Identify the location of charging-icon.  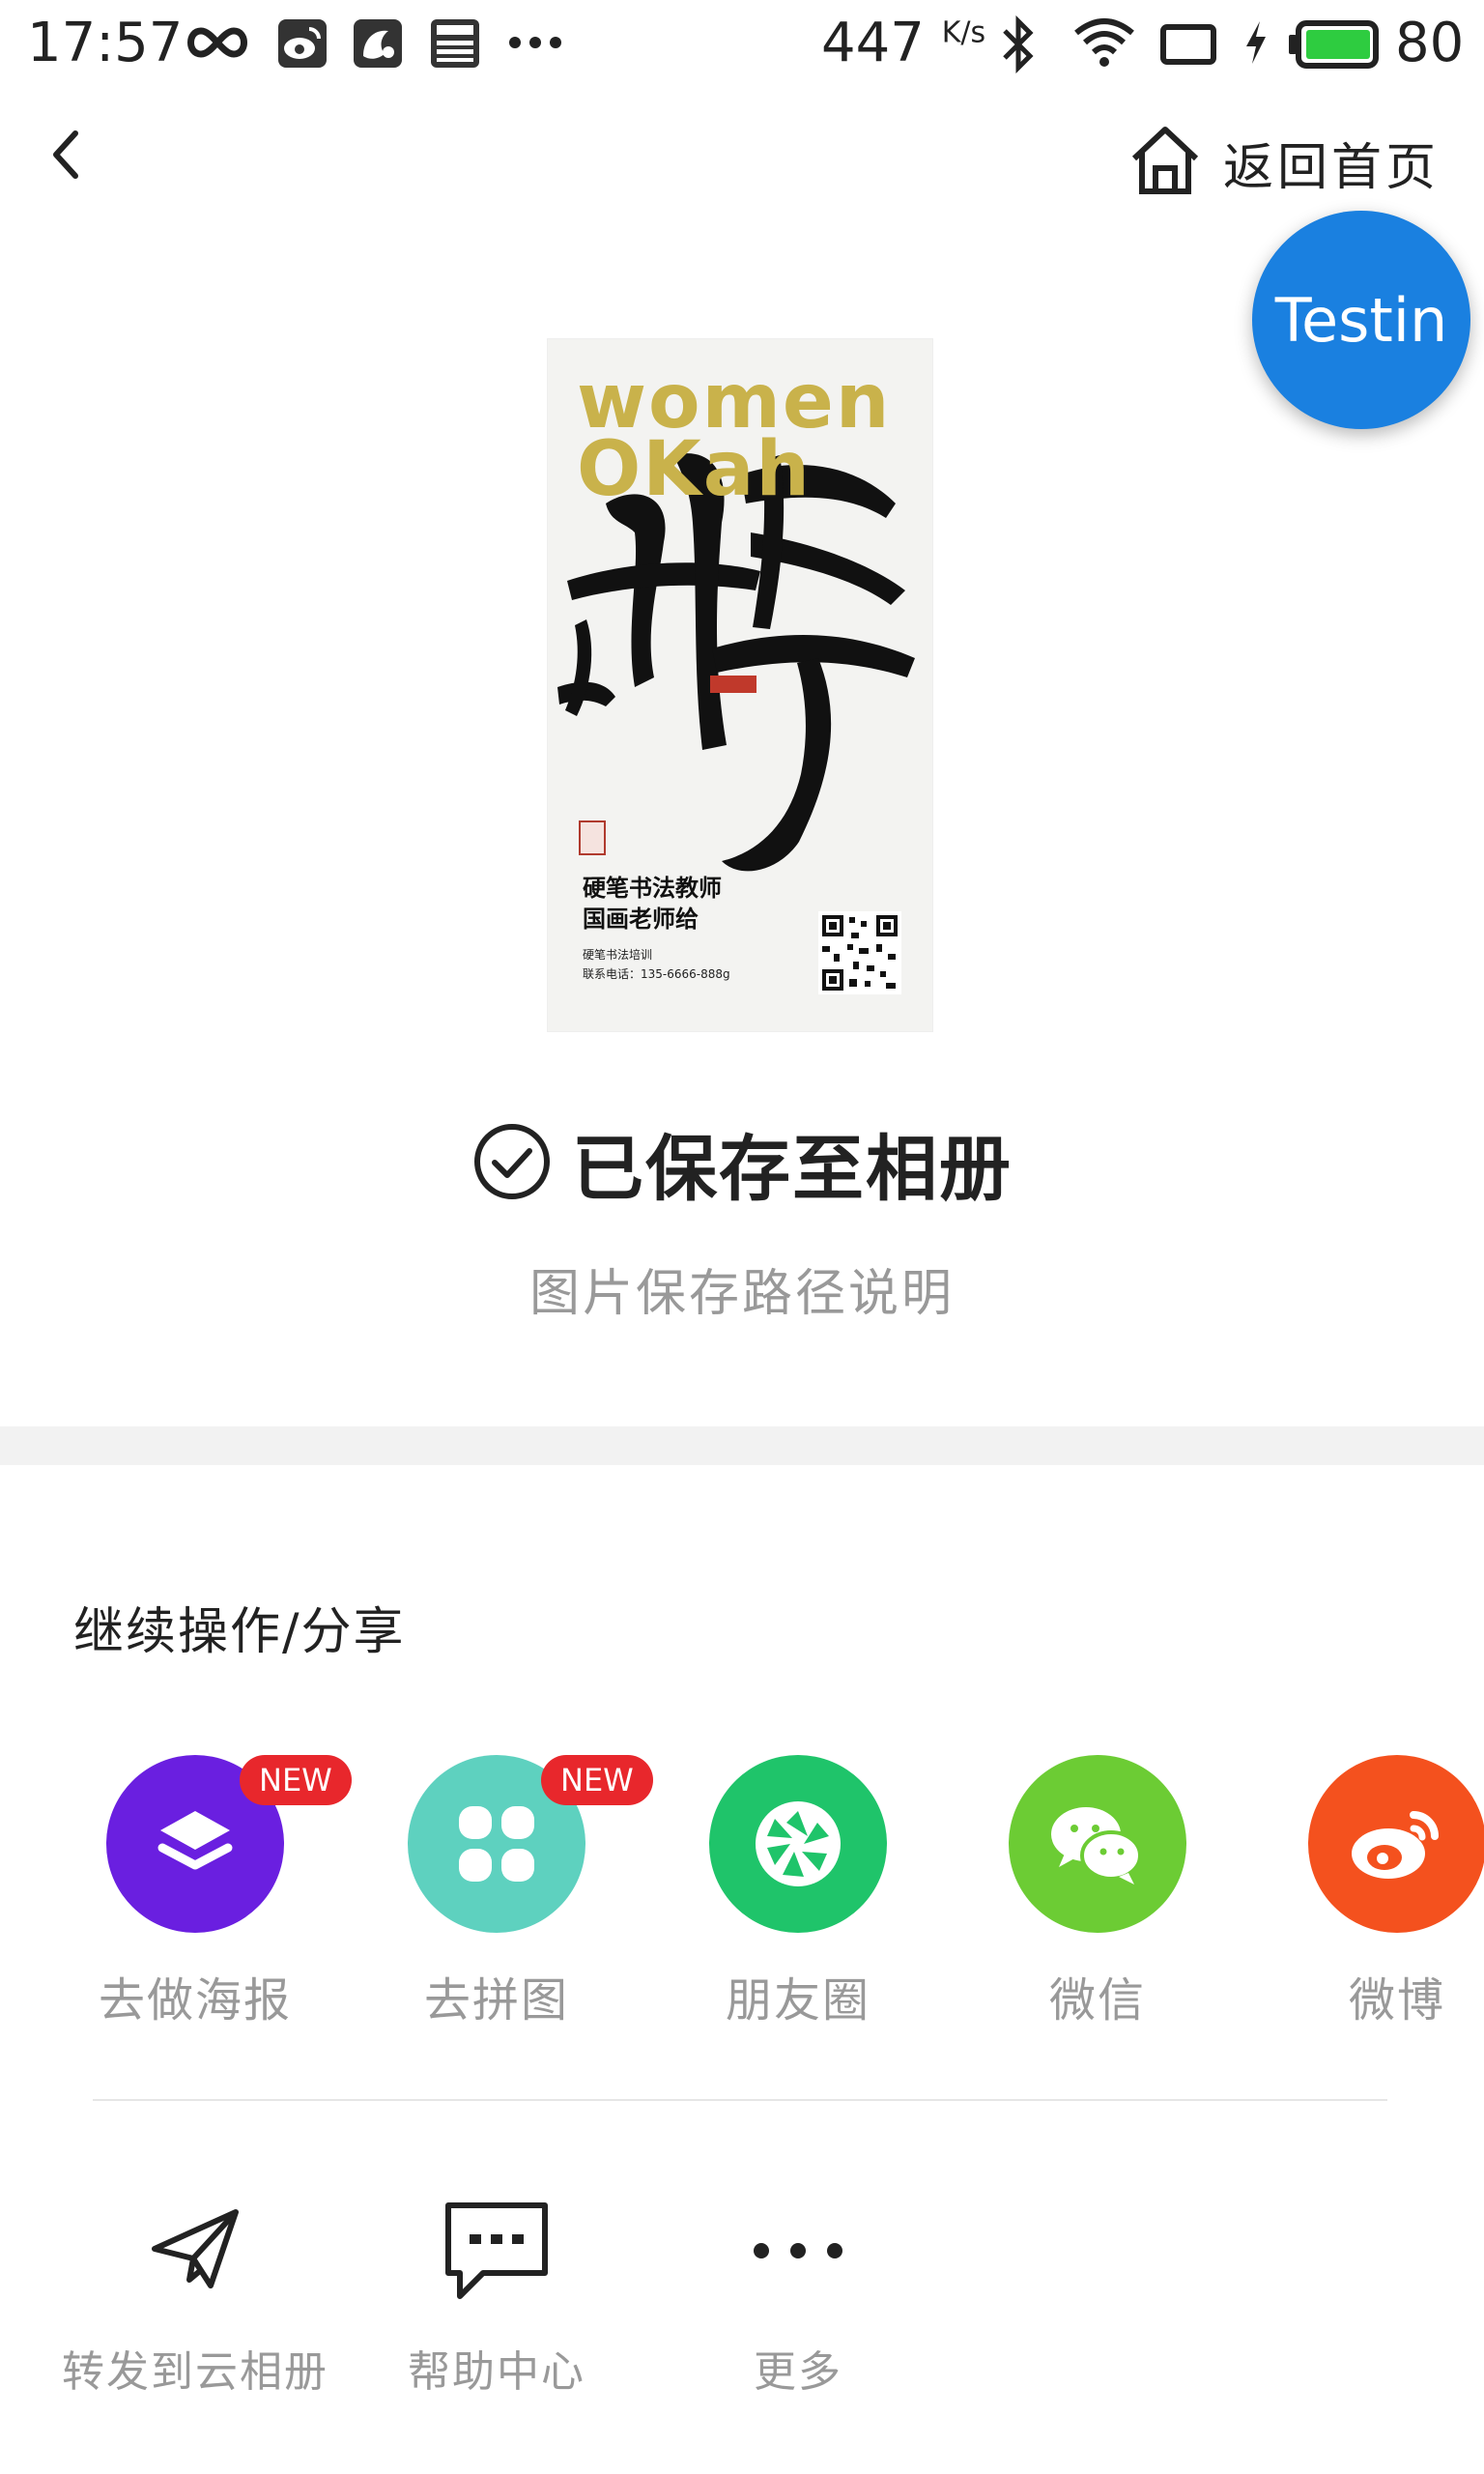
(1256, 44).